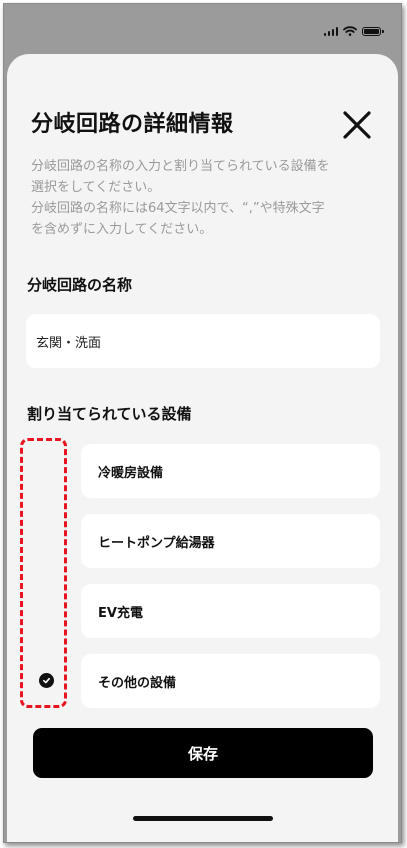 The image size is (407, 848). What do you see at coordinates (230, 611) in the screenshot?
I see `equipment-item-ev: EV充電` at bounding box center [230, 611].